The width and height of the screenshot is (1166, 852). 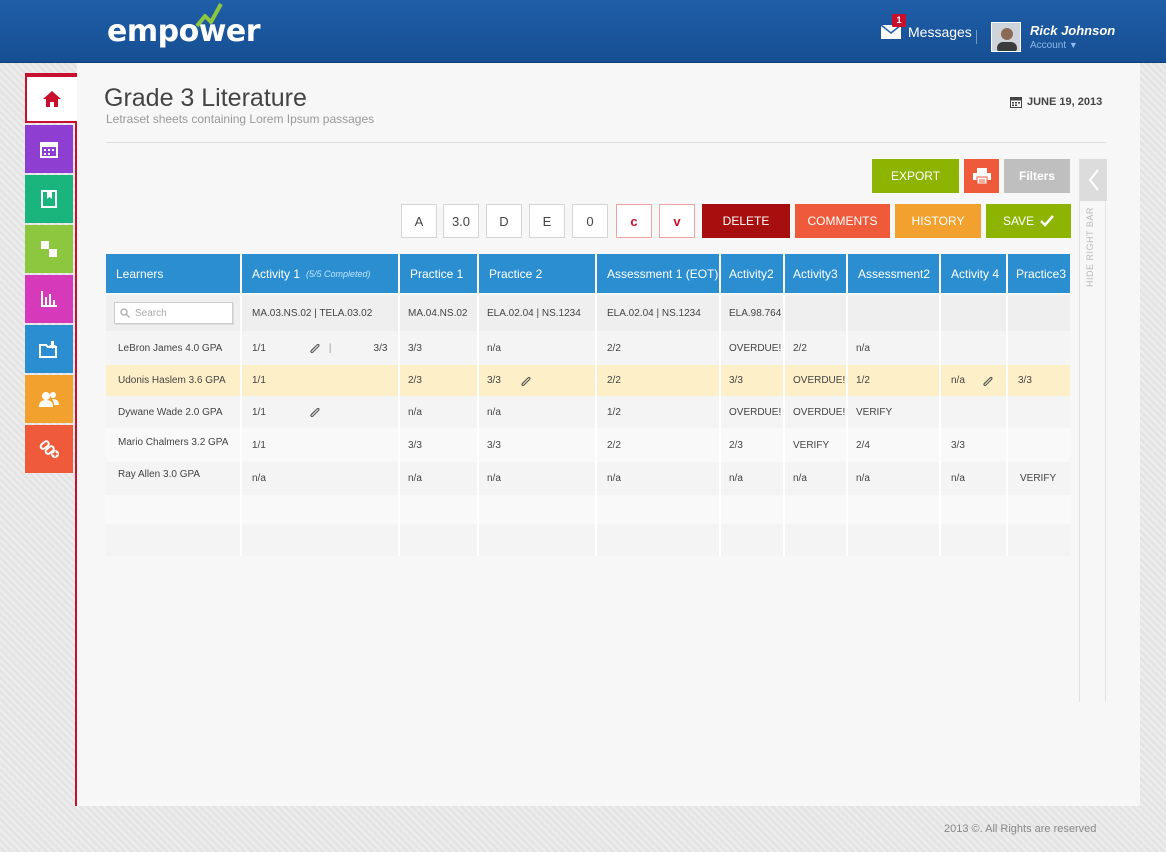 What do you see at coordinates (634, 221) in the screenshot?
I see `grade-button-c: c` at bounding box center [634, 221].